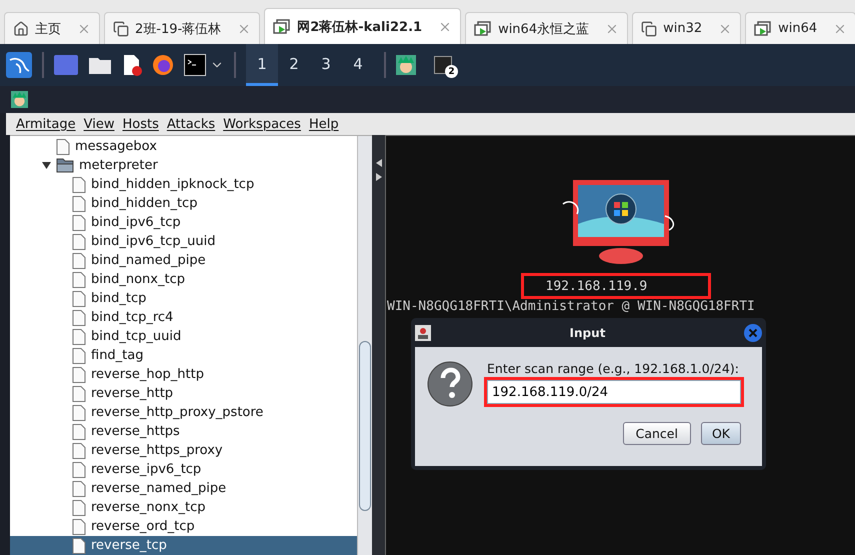  Describe the element at coordinates (52, 28) in the screenshot. I see `browser-tab: 主页` at that location.